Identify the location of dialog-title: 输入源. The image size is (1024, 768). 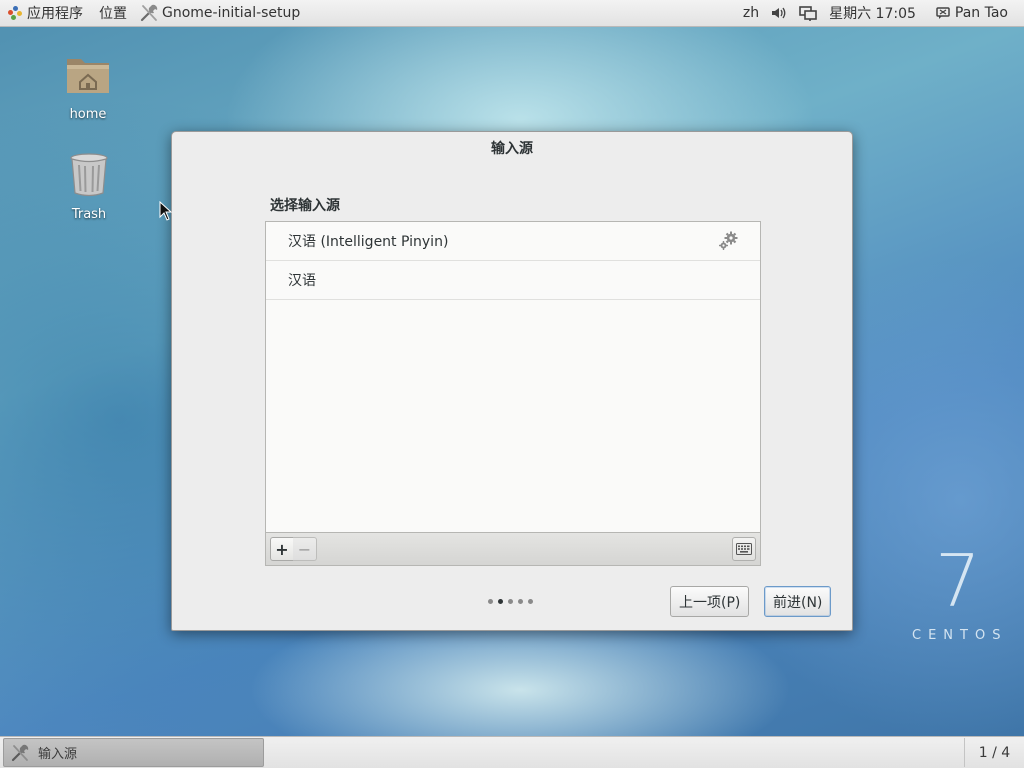
(512, 149).